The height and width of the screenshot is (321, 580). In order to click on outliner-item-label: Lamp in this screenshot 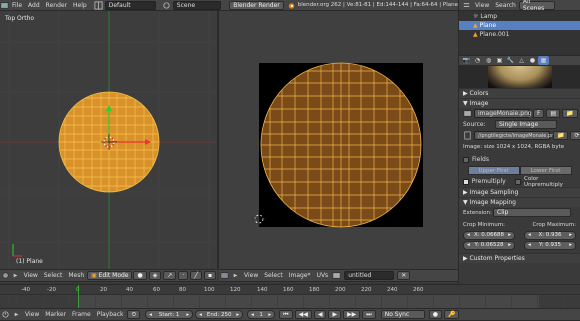, I will do `click(489, 16)`.